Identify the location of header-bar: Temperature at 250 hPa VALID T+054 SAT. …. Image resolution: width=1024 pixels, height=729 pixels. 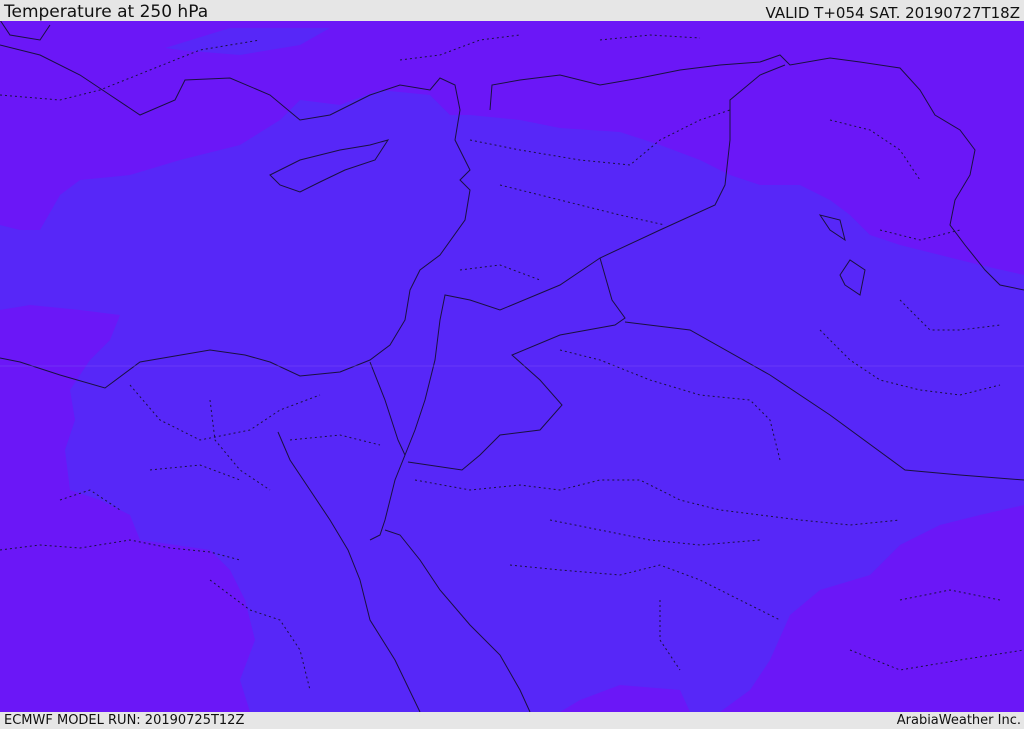
(512, 10).